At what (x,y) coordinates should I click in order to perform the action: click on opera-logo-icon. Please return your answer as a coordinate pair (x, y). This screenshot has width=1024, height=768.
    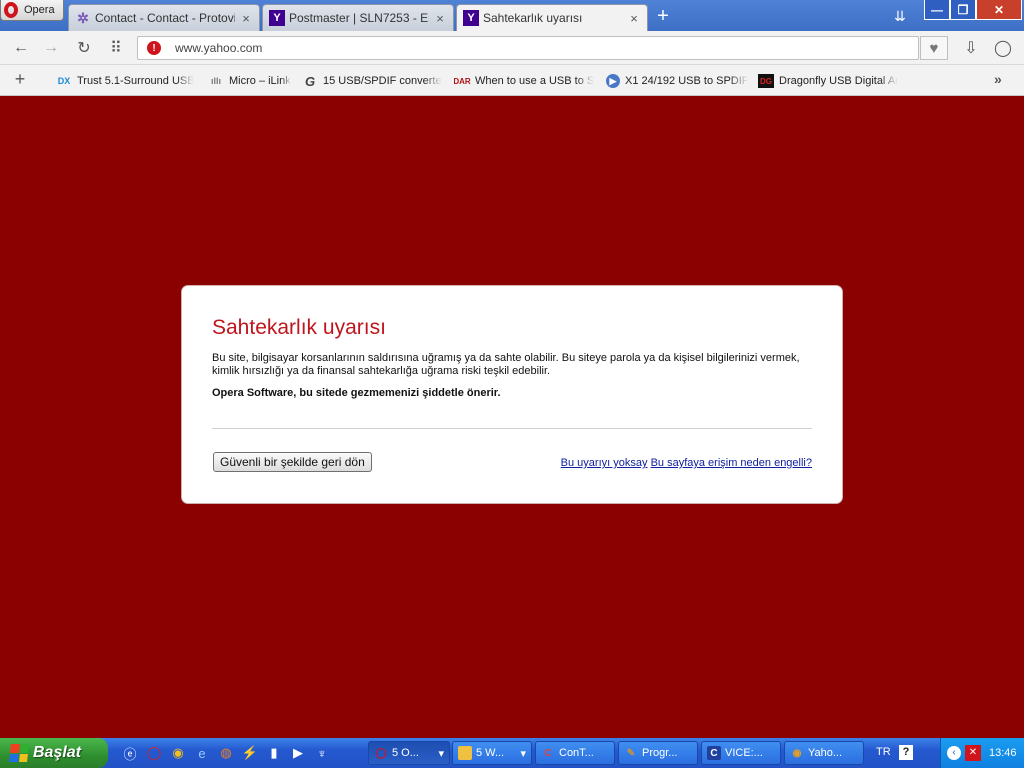
    Looking at the image, I should click on (11, 10).